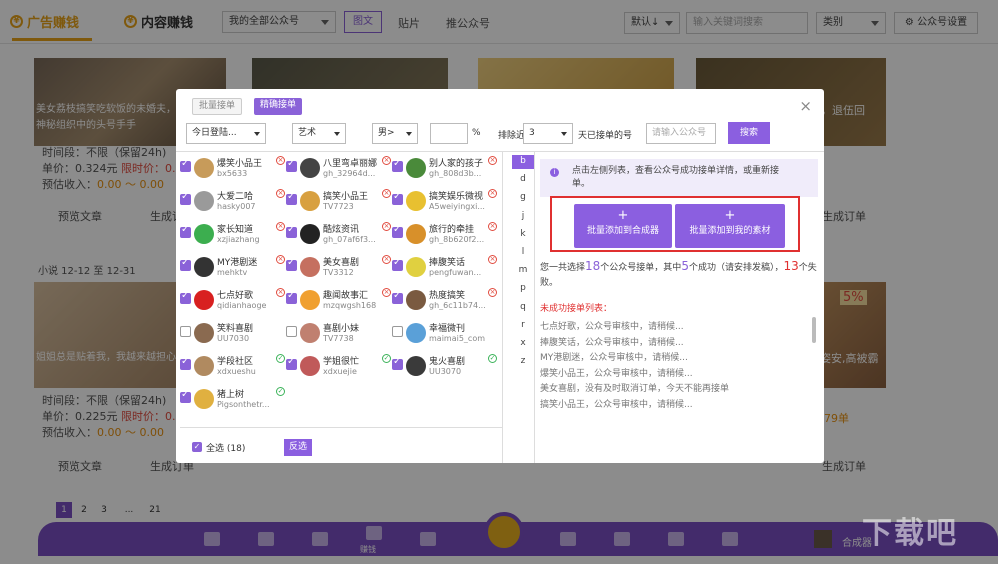 This screenshot has height=564, width=998. What do you see at coordinates (445, 201) in the screenshot?
I see `account-item: 搞笑娱乐微视A5weiyingxi...×` at bounding box center [445, 201].